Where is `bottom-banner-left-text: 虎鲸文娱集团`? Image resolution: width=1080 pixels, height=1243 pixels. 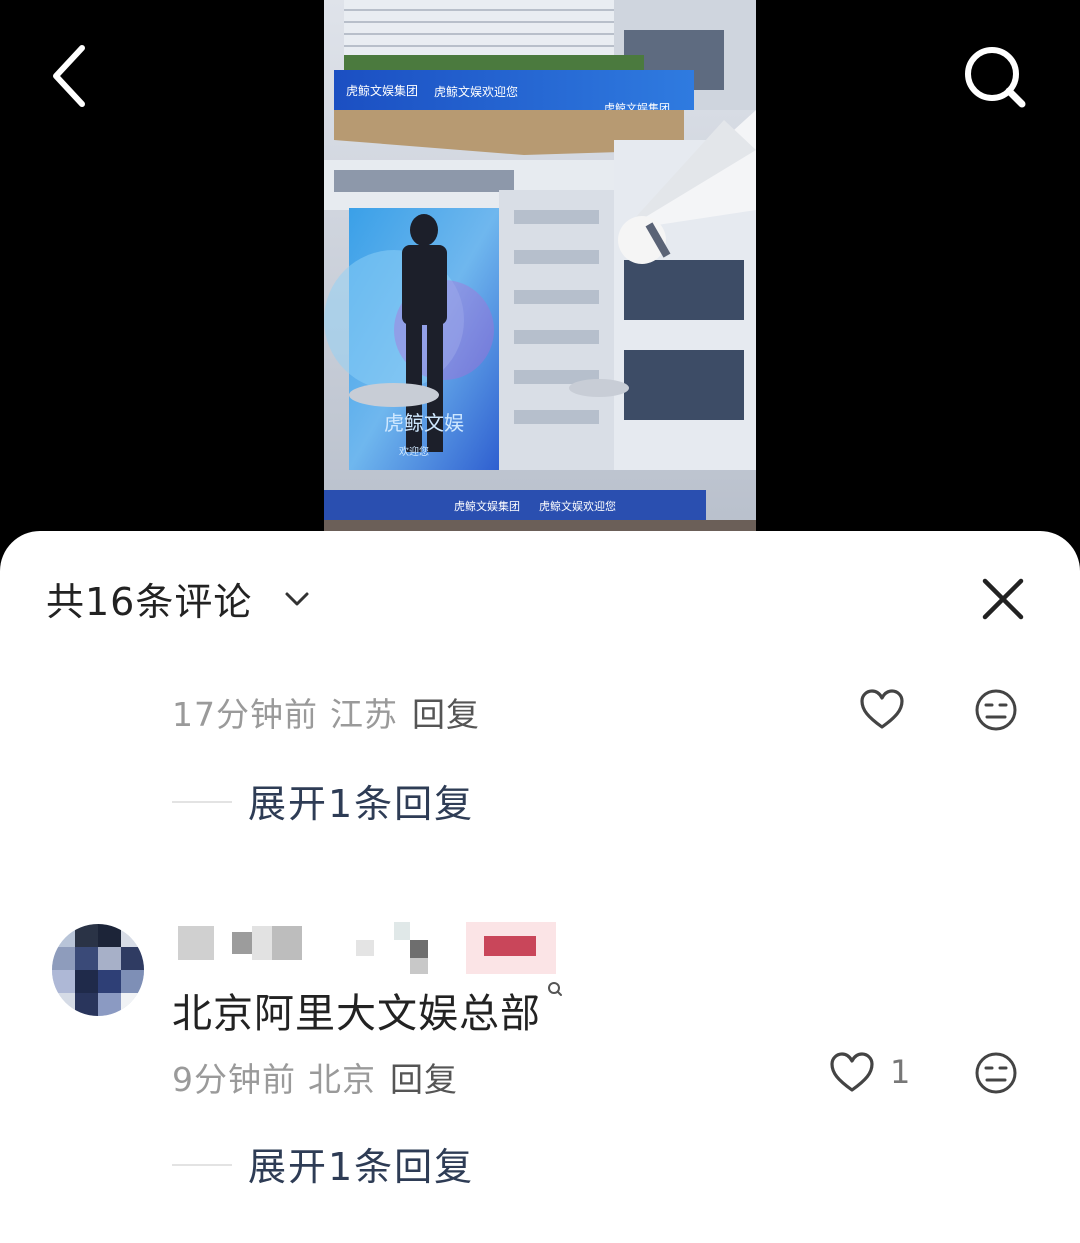
bottom-banner-left-text: 虎鲸文娱集团 is located at coordinates (487, 506).